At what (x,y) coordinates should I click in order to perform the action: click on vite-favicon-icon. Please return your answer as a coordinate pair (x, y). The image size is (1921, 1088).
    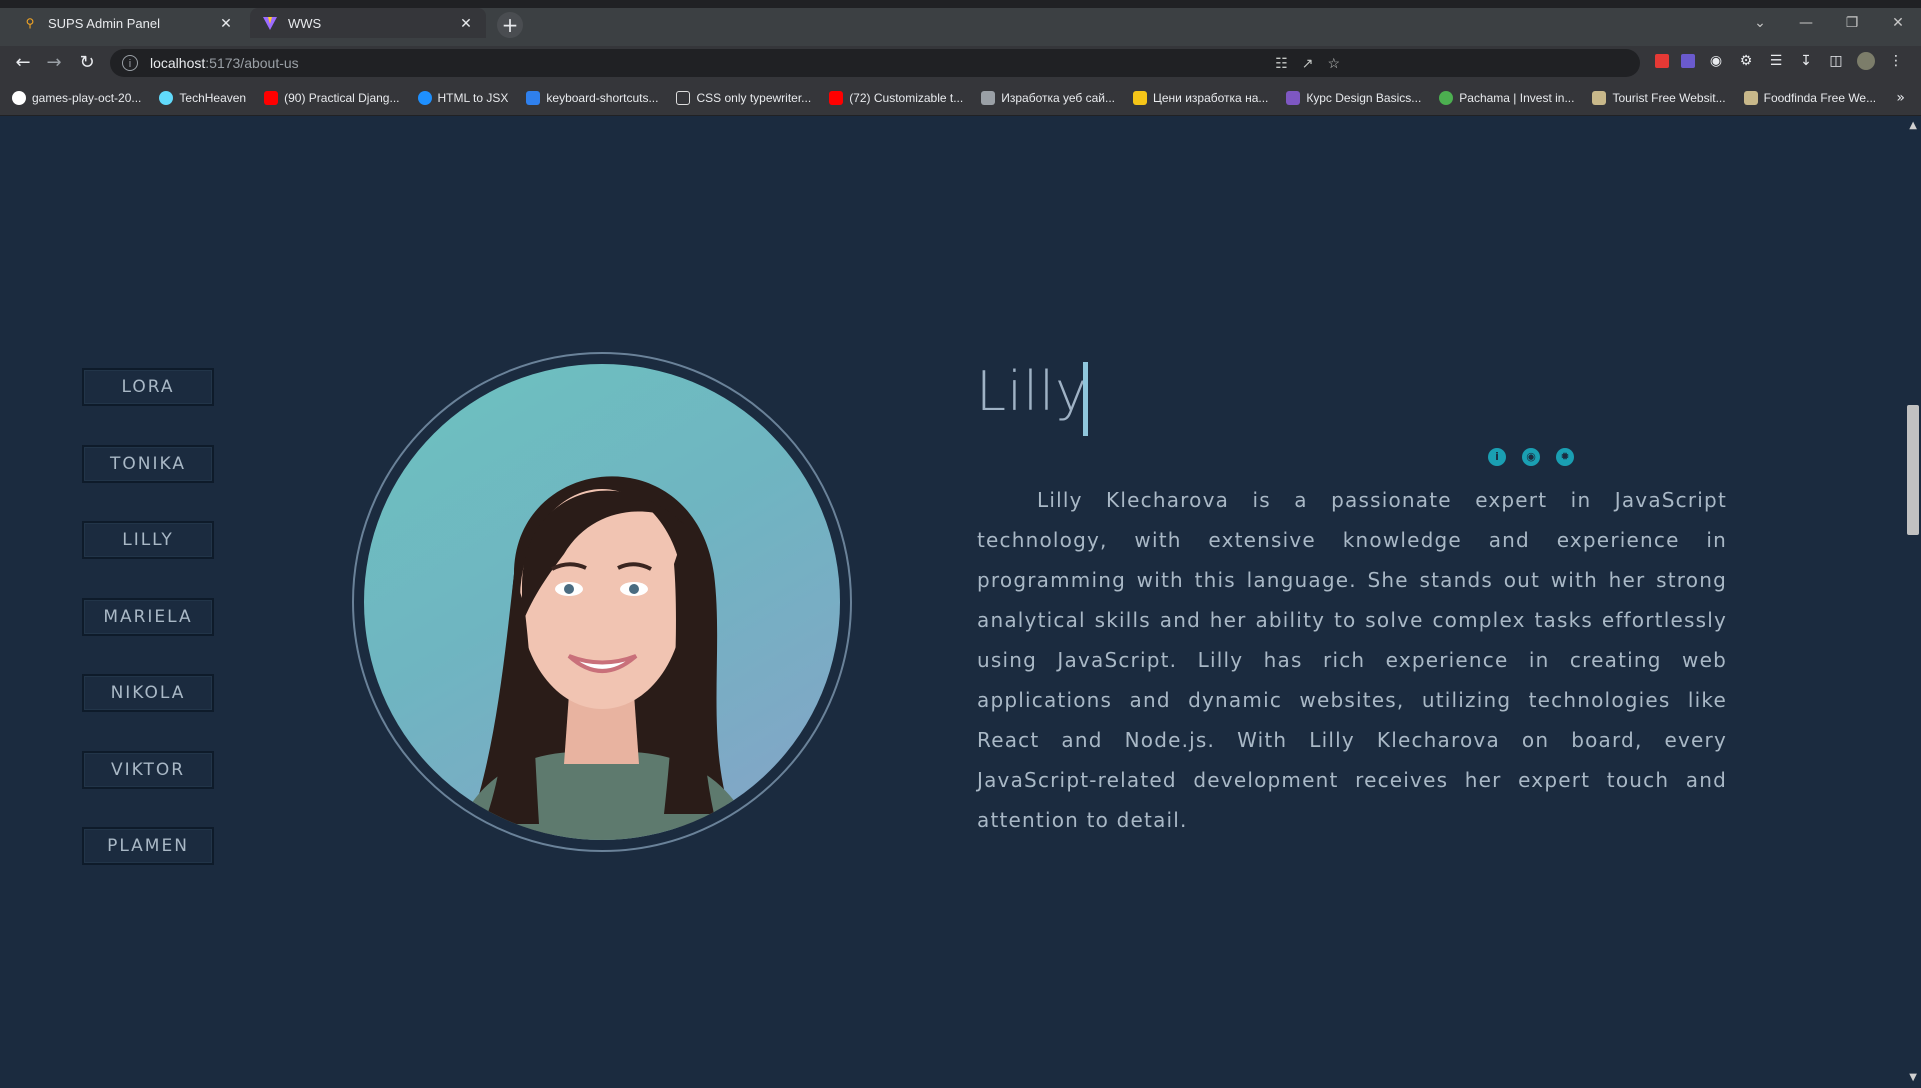
    Looking at the image, I should click on (270, 23).